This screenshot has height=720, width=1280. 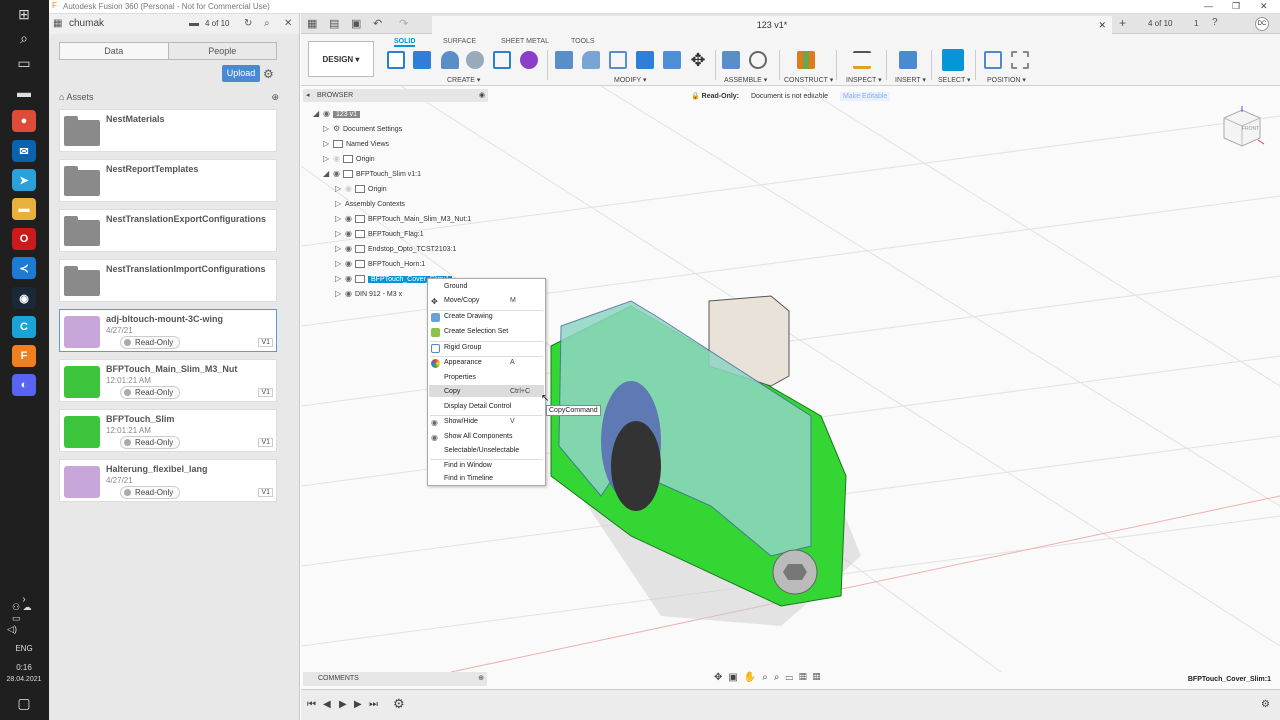 What do you see at coordinates (721, 677) in the screenshot?
I see `orbit-icon: ✥` at bounding box center [721, 677].